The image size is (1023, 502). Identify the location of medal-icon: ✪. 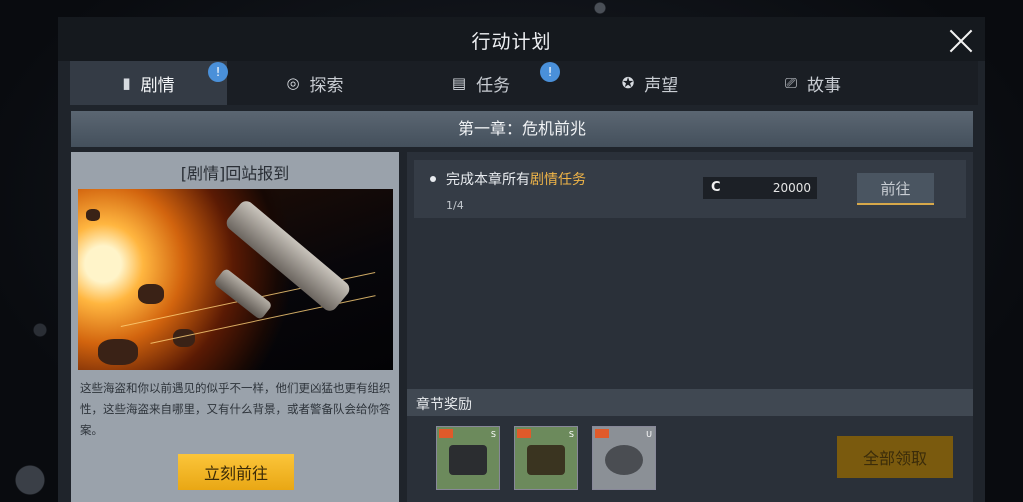
(628, 83).